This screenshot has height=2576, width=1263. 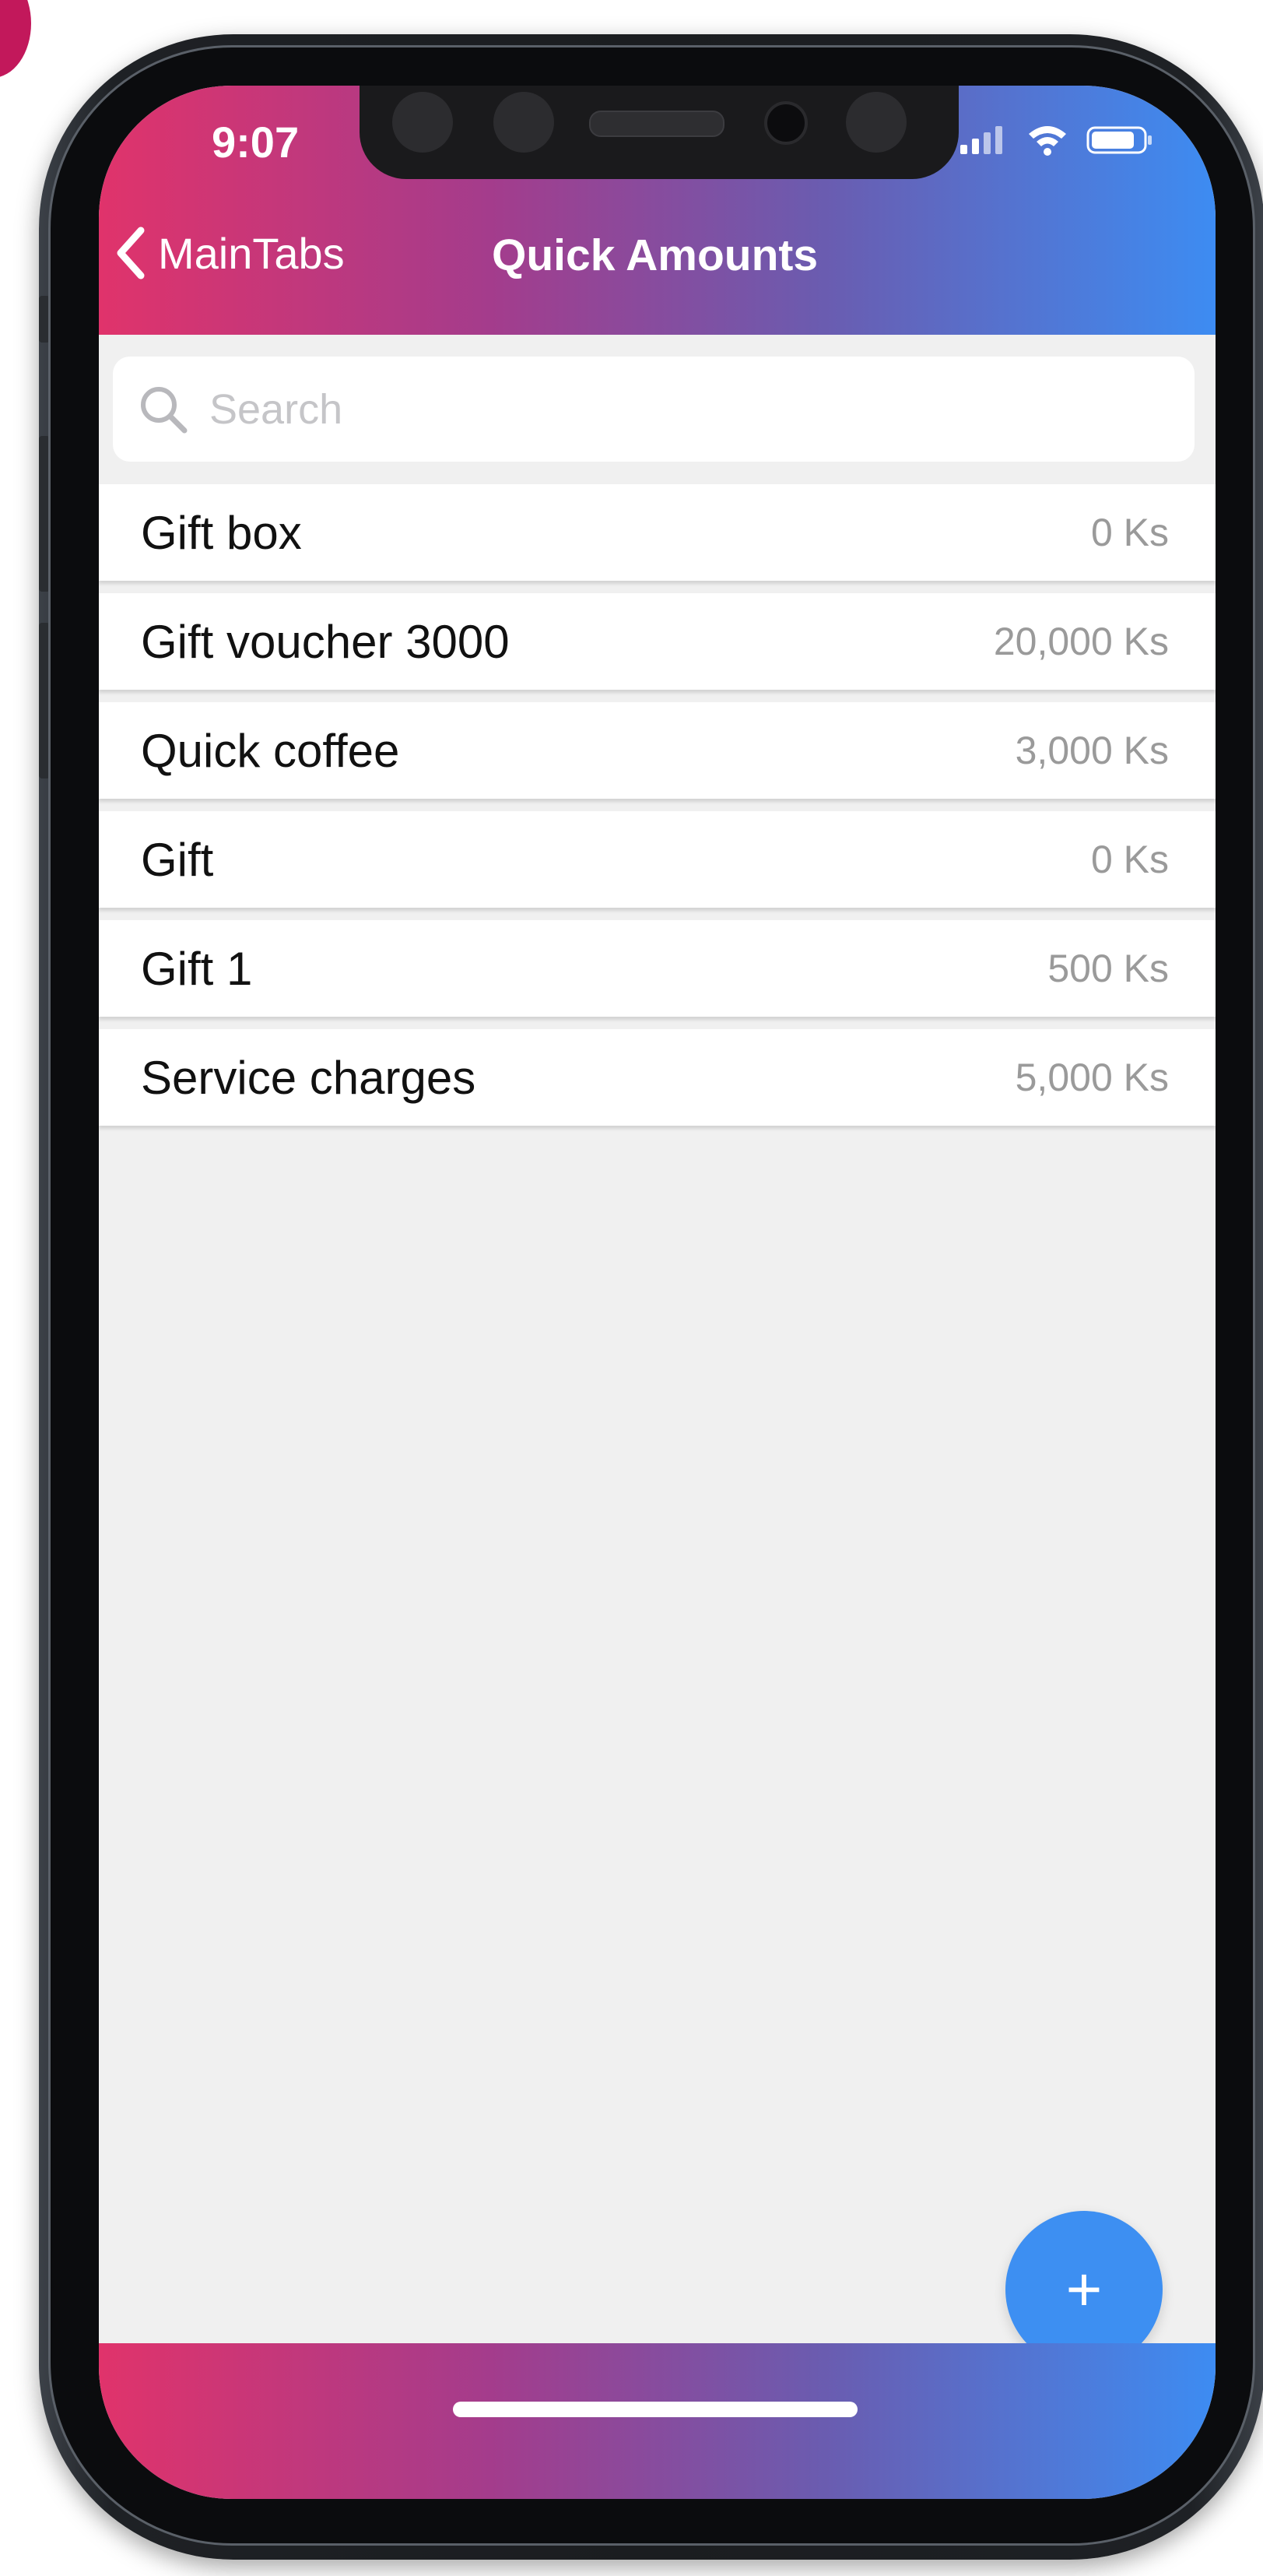 I want to click on item-name: Gift, so click(x=177, y=859).